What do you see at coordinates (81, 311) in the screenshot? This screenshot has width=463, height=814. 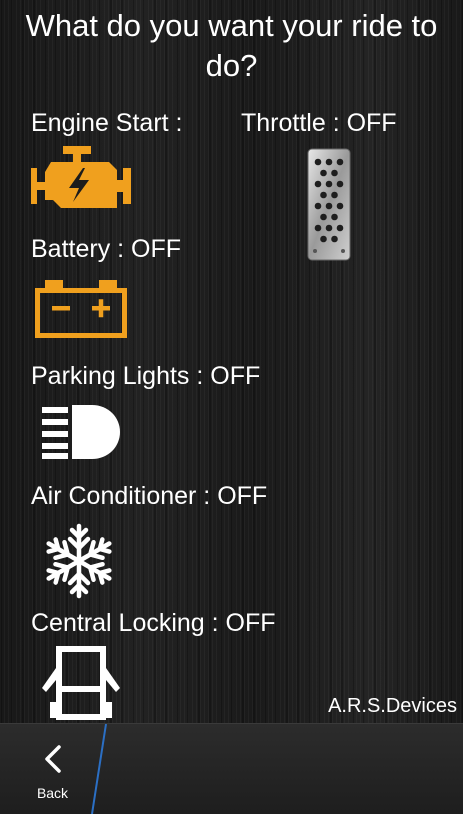 I see `battery-icon` at bounding box center [81, 311].